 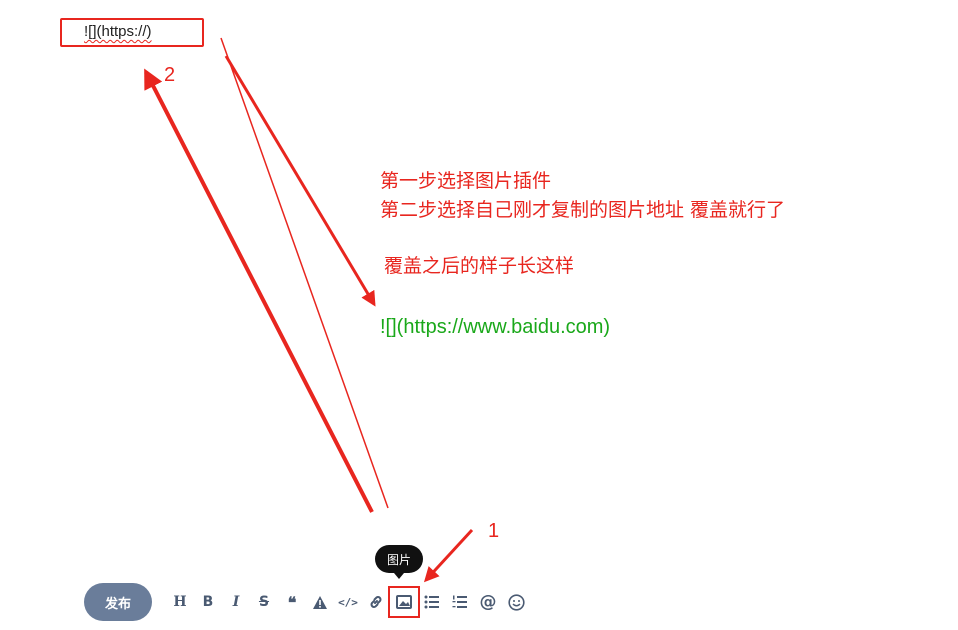 I want to click on mention-icon: @, so click(x=488, y=602).